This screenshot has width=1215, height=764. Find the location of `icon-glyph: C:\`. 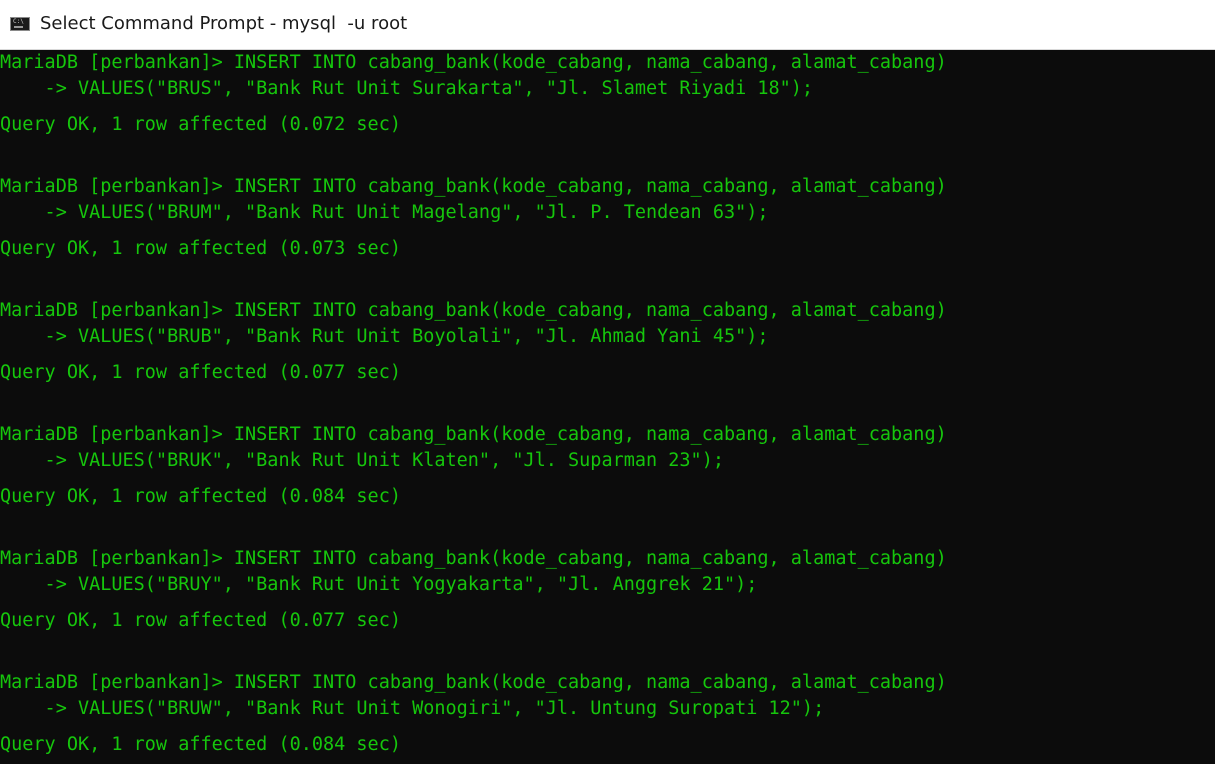

icon-glyph: C:\ is located at coordinates (18, 21).